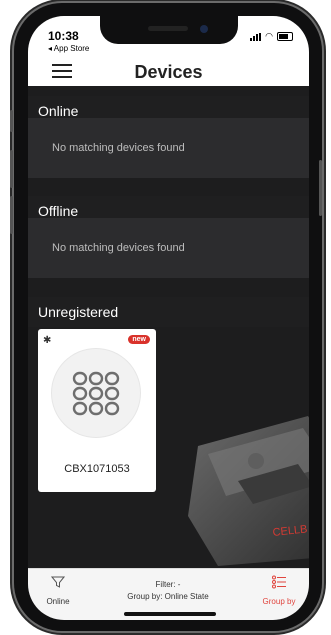 The image size is (331, 635). I want to click on volume-down-button, so click(11, 215).